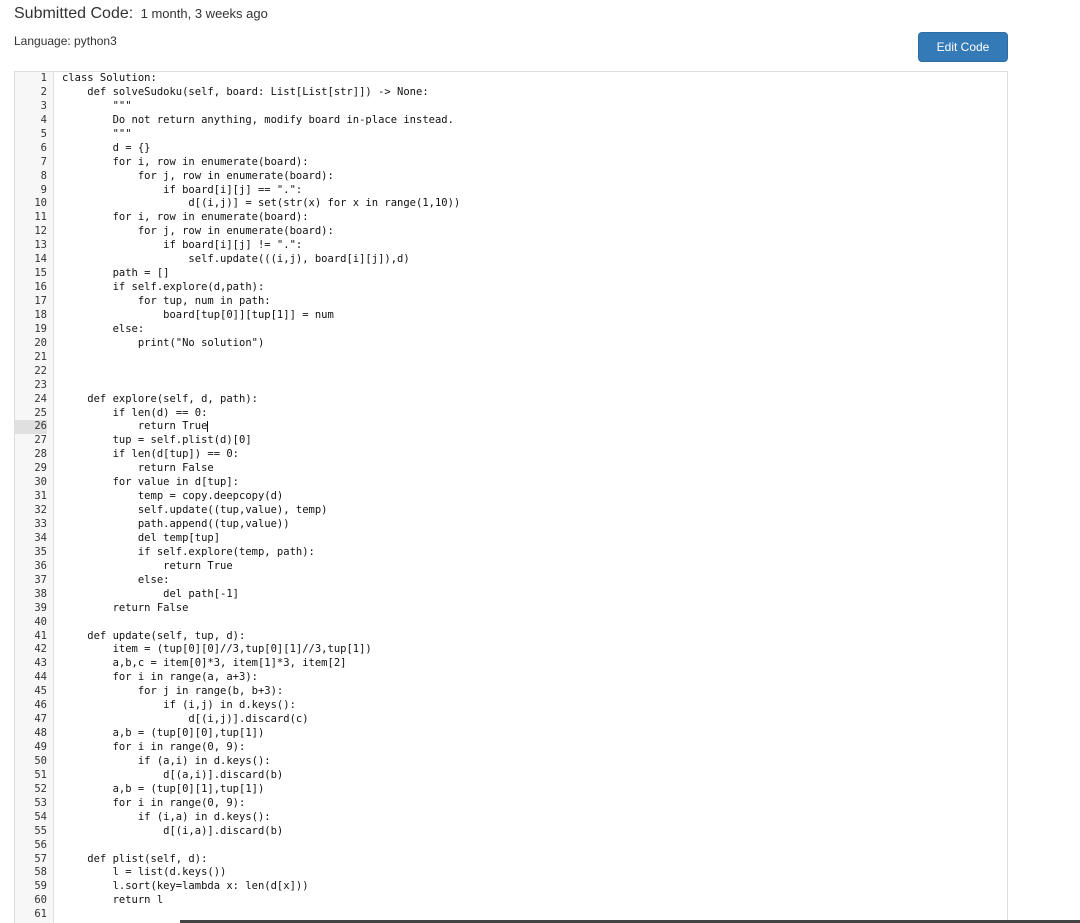 Image resolution: width=1080 pixels, height=923 pixels. What do you see at coordinates (511, 734) in the screenshot?
I see `code-line: 48 a,b = (tup[0][0],tup[1])` at bounding box center [511, 734].